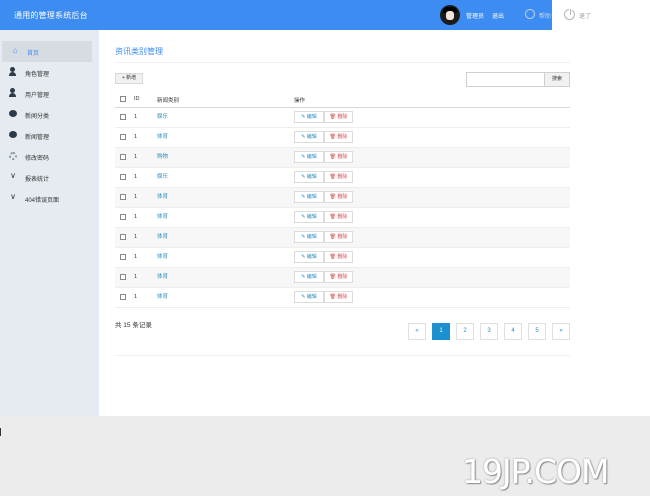  Describe the element at coordinates (475, 15) in the screenshot. I see `user-name: 管理员` at that location.